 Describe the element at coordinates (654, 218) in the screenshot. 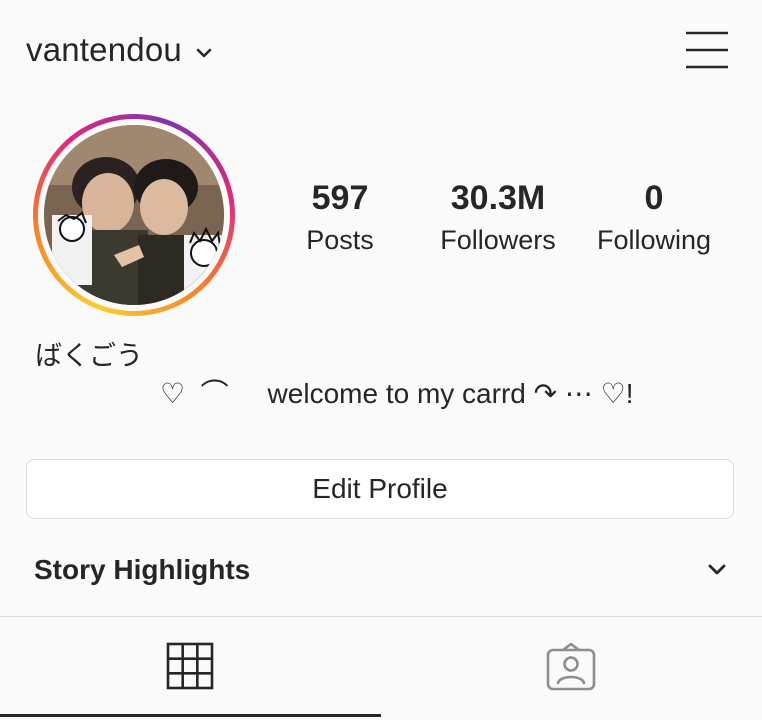

I see `following-count: 0 Following` at that location.